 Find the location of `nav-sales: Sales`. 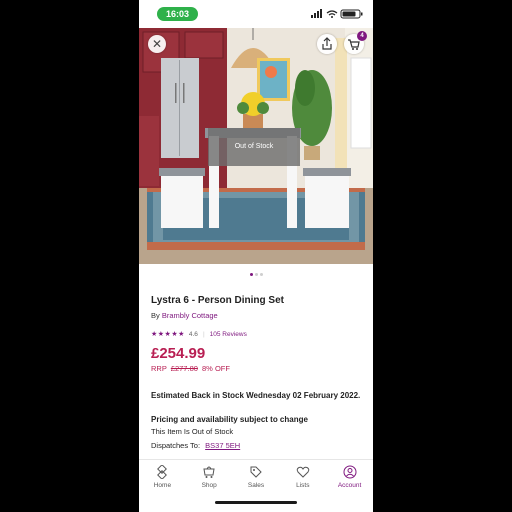

nav-sales: Sales is located at coordinates (256, 477).